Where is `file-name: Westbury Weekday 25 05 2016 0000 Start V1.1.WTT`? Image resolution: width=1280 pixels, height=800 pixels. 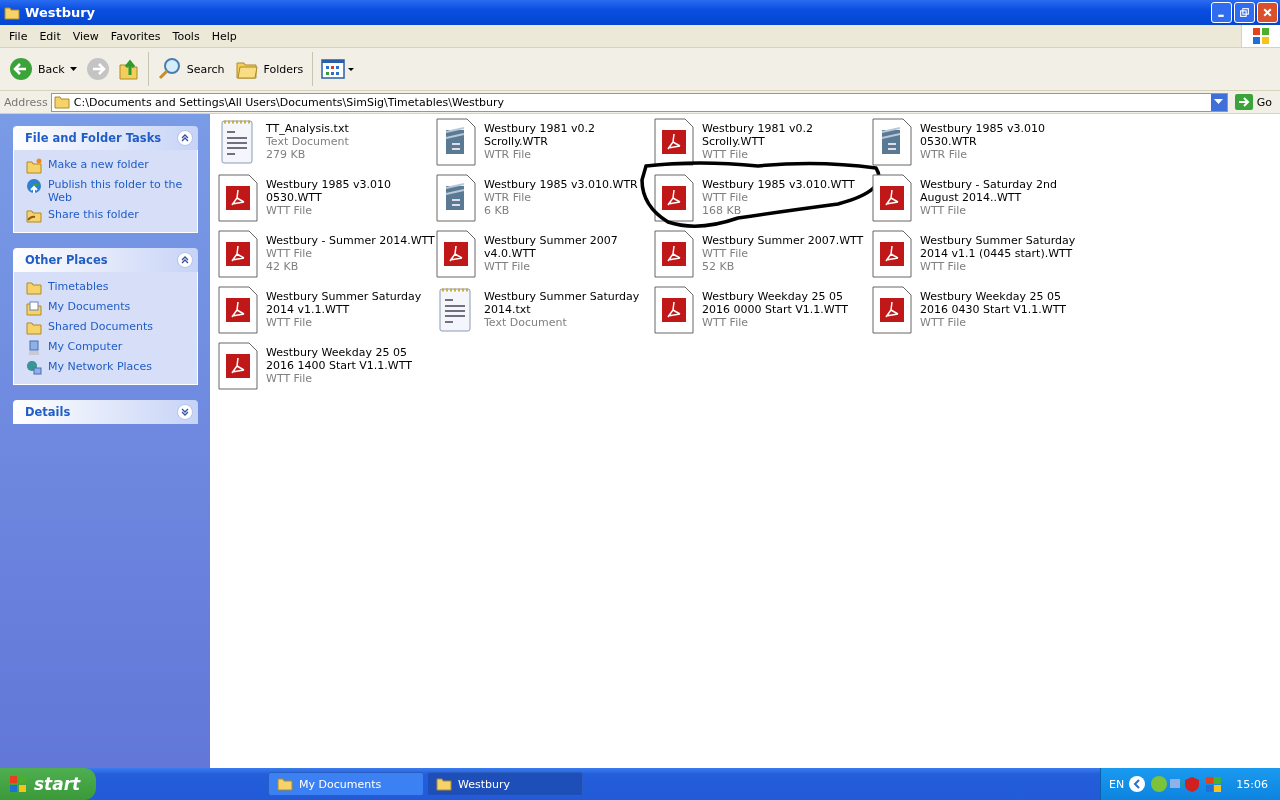
file-name: Westbury Weekday 25 05 2016 0000 Start V1.1.WTT is located at coordinates (787, 303).